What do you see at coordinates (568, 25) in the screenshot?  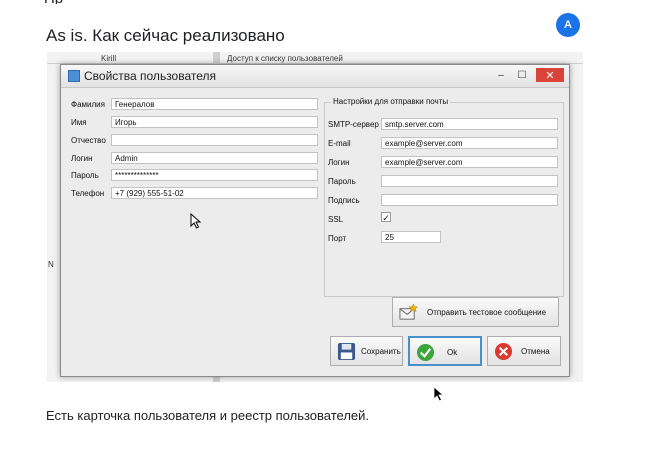 I see `avatar: А` at bounding box center [568, 25].